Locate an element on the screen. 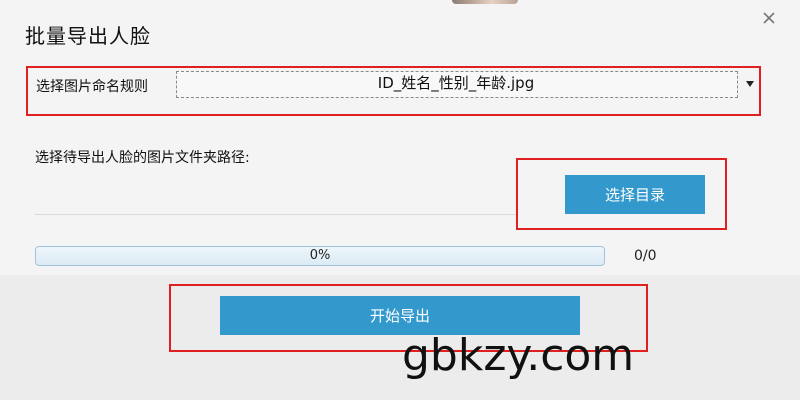 This screenshot has height=400, width=800. folder-path-label: 选择待导出人脸的图片文件夹路径: is located at coordinates (142, 158).